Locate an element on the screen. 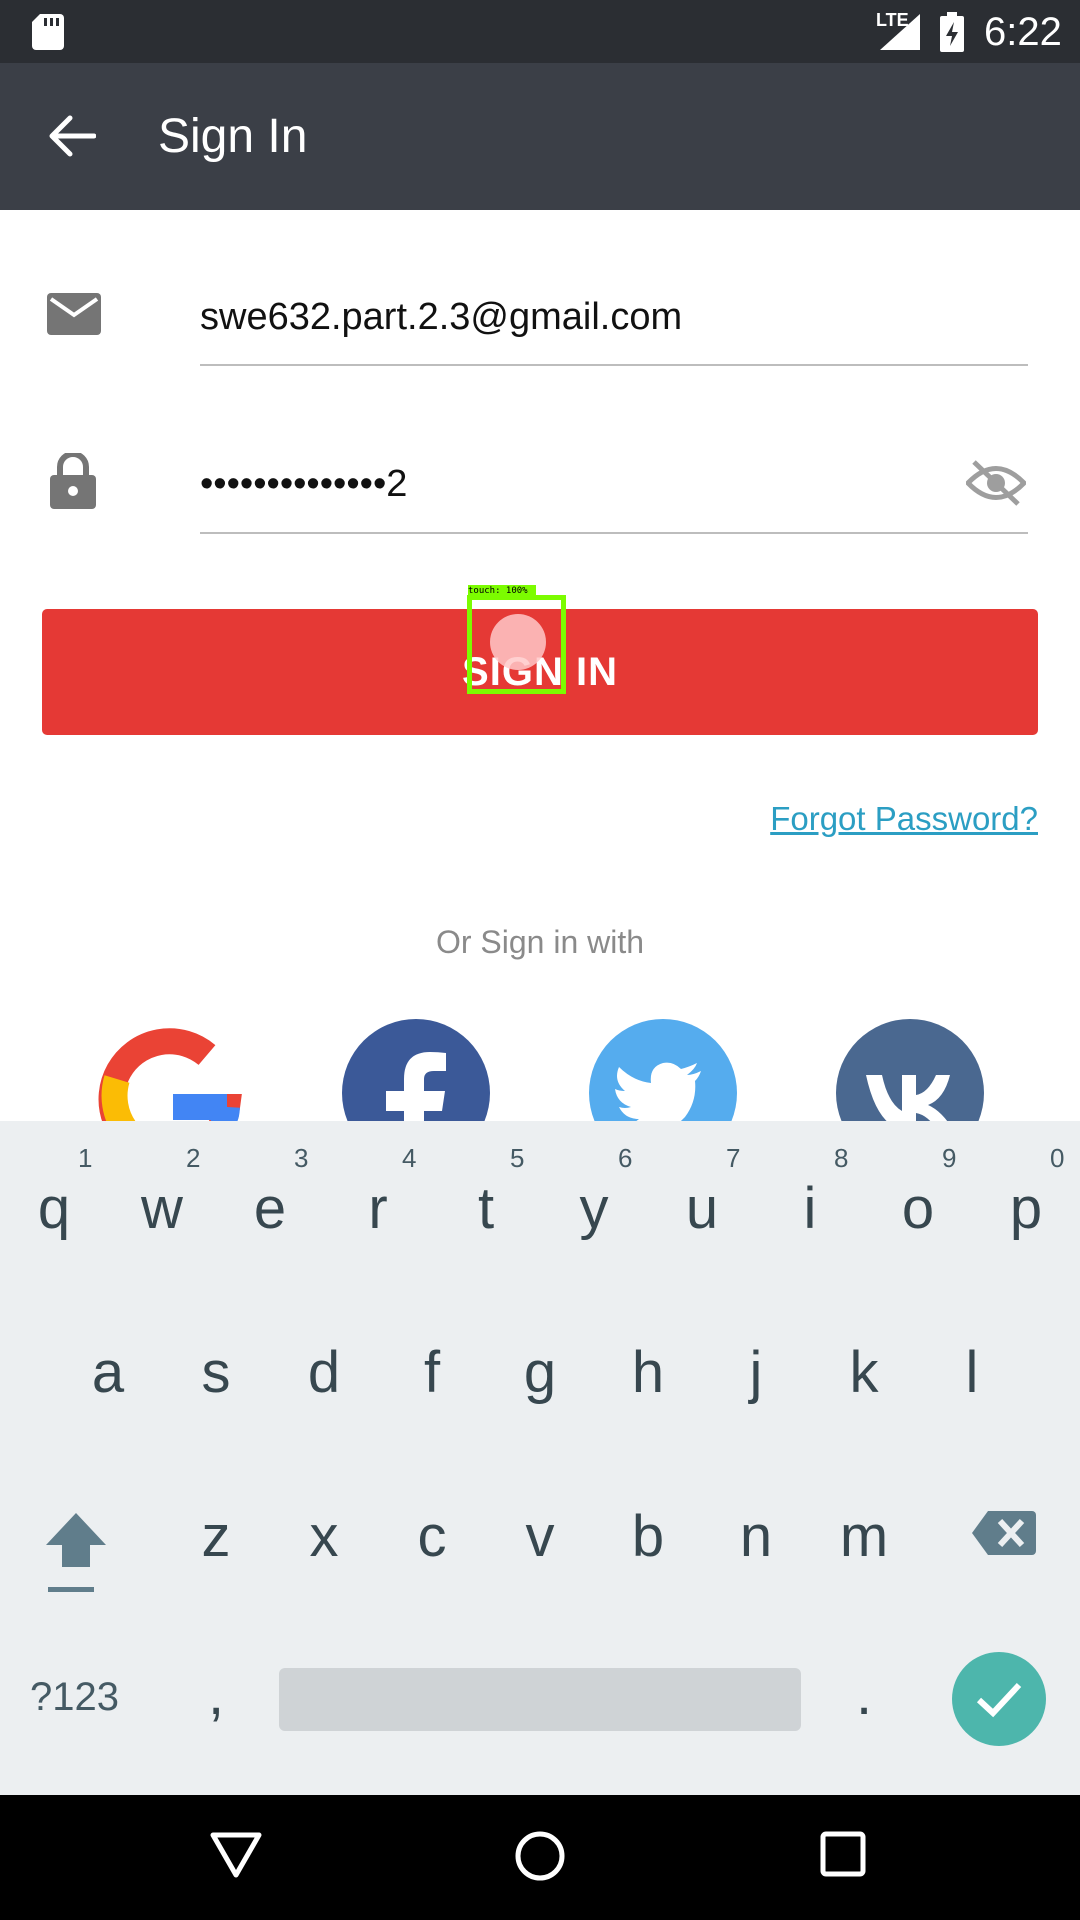 The height and width of the screenshot is (1920, 1080). recents-nav-icon is located at coordinates (843, 1854).